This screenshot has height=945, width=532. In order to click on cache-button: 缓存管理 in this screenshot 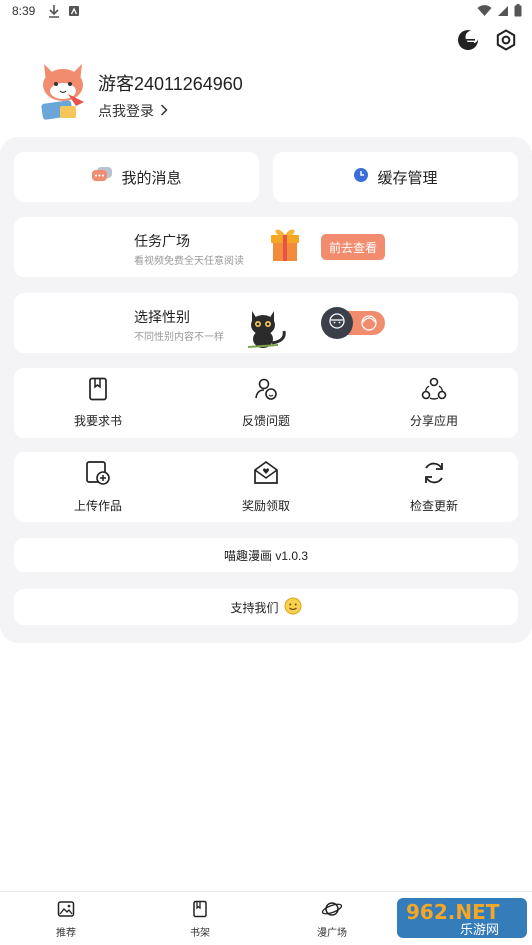, I will do `click(395, 177)`.